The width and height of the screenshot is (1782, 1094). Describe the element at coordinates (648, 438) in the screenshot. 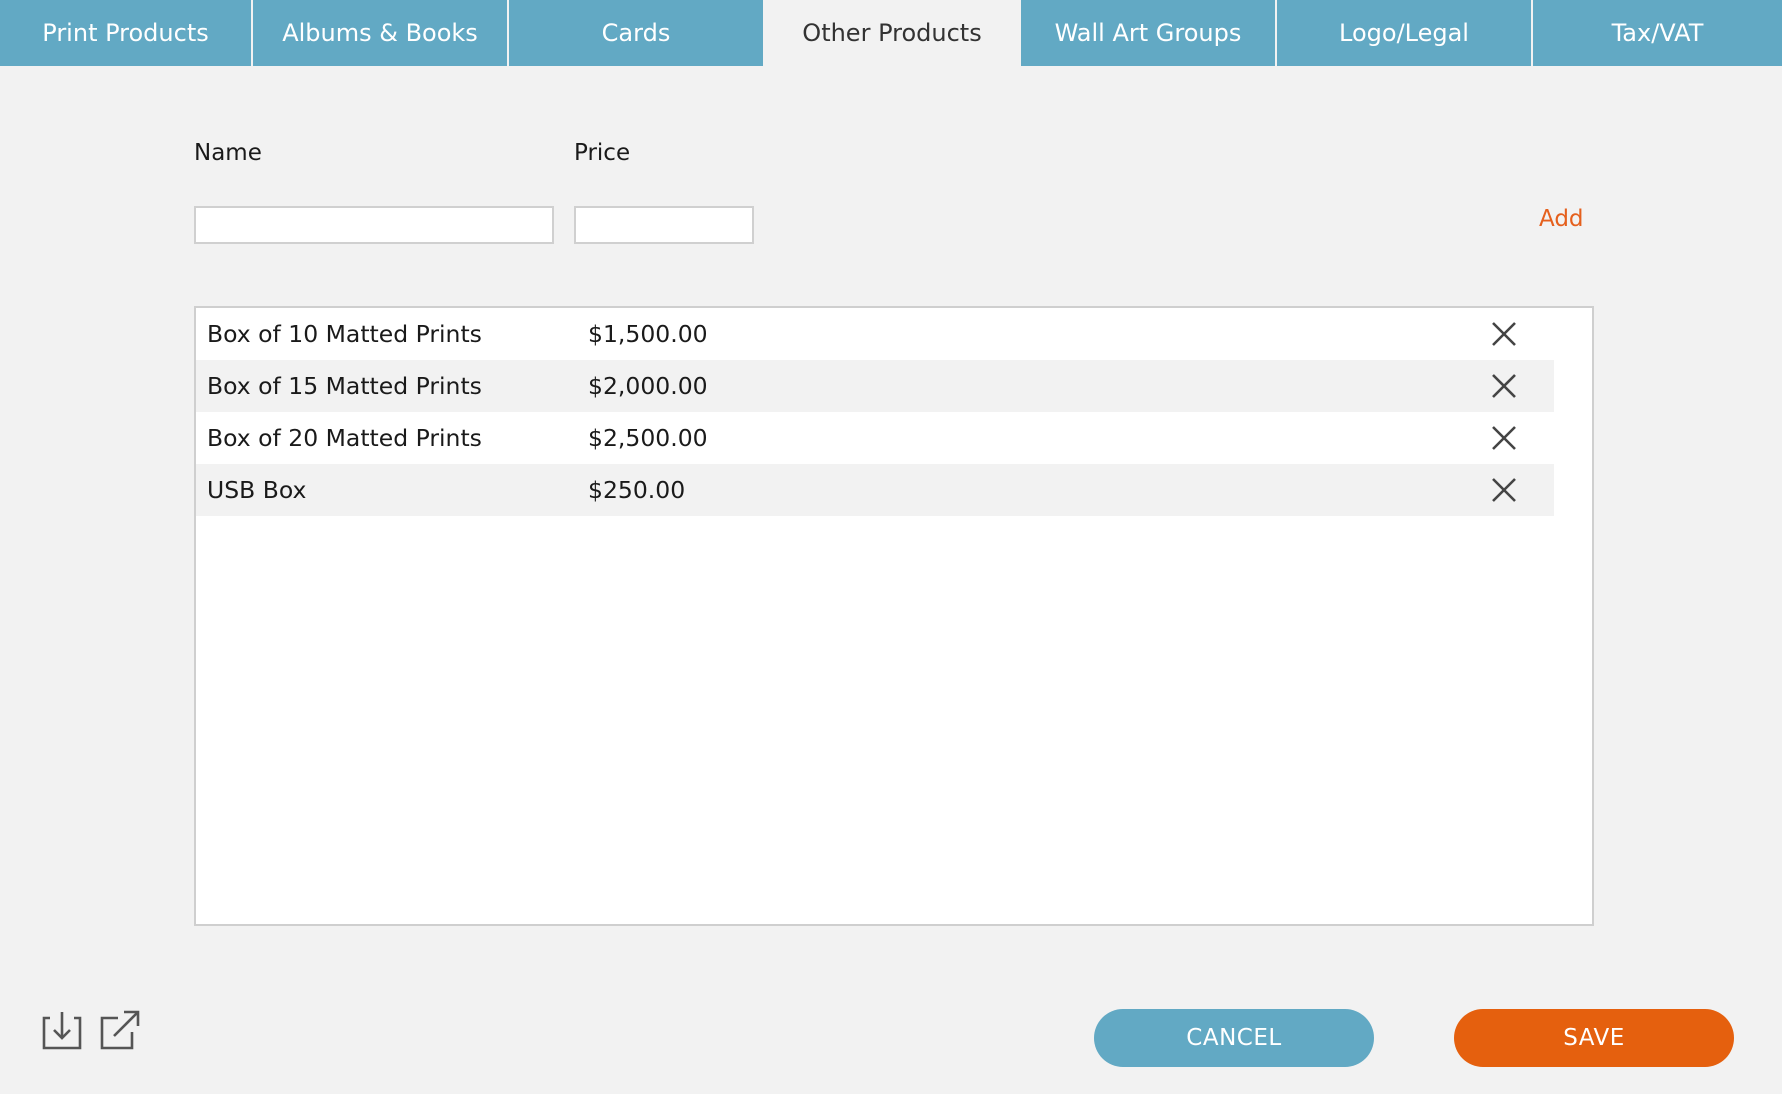

I see `product-price: $2,500.00` at that location.